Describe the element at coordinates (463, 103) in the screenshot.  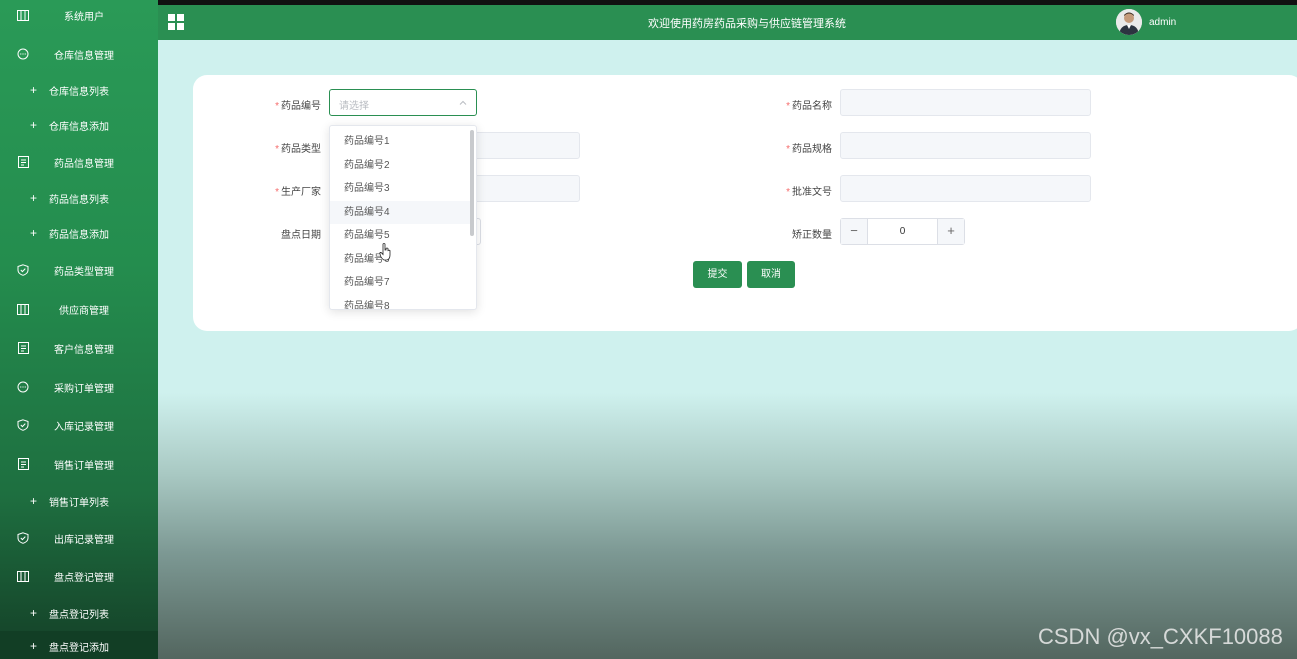
I see `chevron-up-icon` at that location.